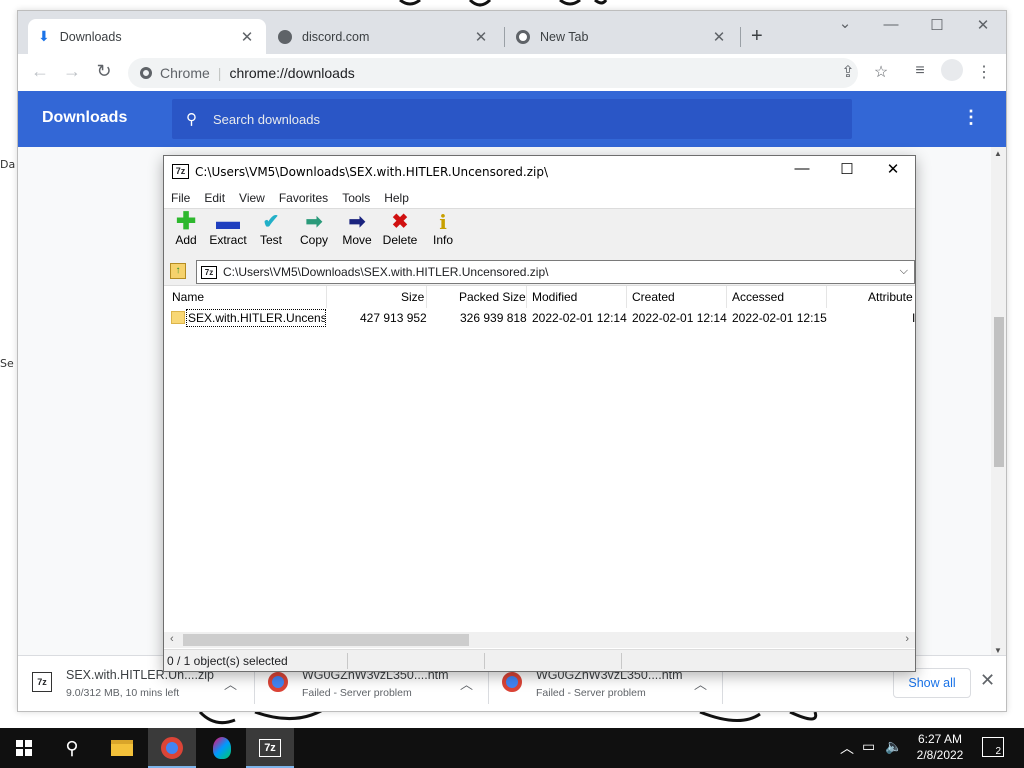 The image size is (1024, 768). What do you see at coordinates (920, 71) in the screenshot?
I see `reading-list-icon: ≡` at bounding box center [920, 71].